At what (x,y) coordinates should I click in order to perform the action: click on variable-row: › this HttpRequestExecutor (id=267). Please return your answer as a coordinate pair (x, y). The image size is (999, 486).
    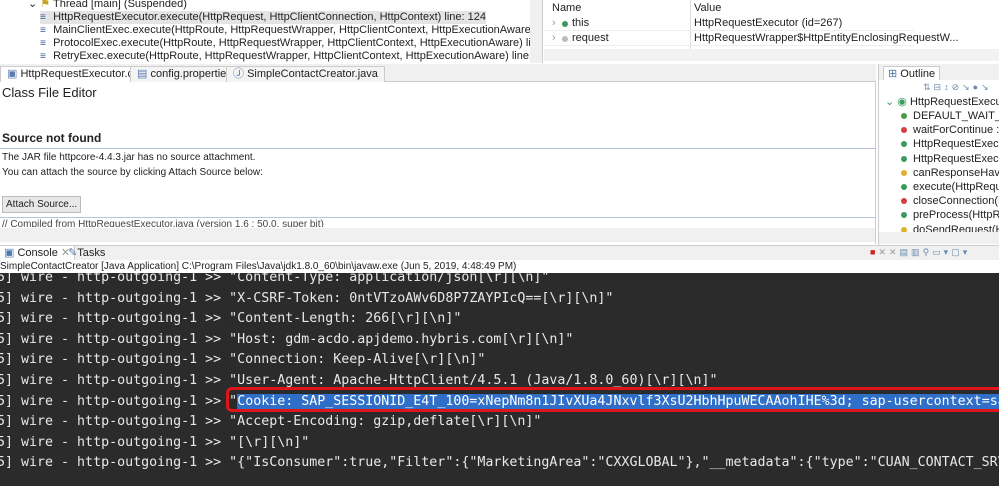
    Looking at the image, I should click on (729, 23).